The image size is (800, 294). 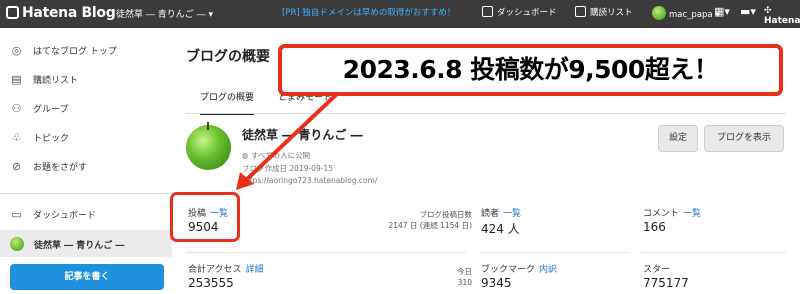 I want to click on annotation-arrow-icon, so click(x=288, y=140).